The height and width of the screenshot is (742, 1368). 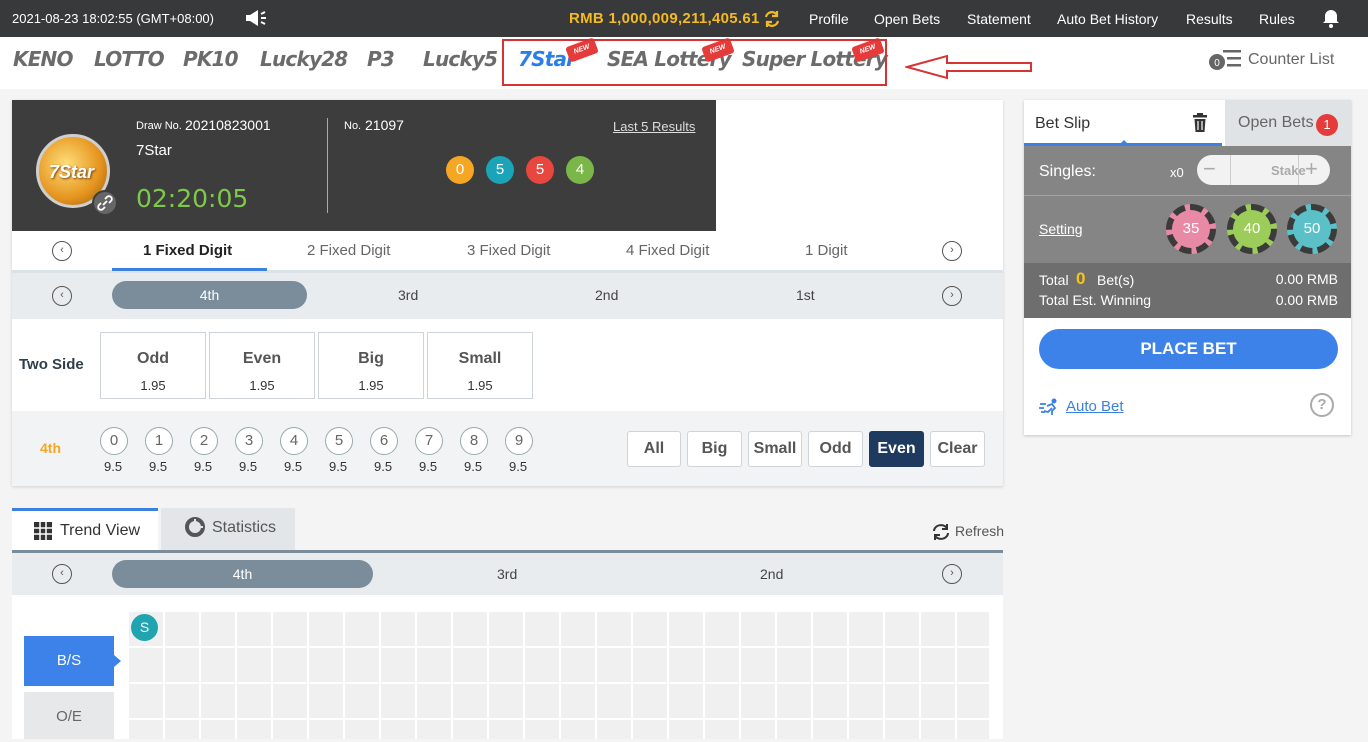 I want to click on tab-1-fixed-digit: 1 Fixed Digit, so click(x=187, y=250).